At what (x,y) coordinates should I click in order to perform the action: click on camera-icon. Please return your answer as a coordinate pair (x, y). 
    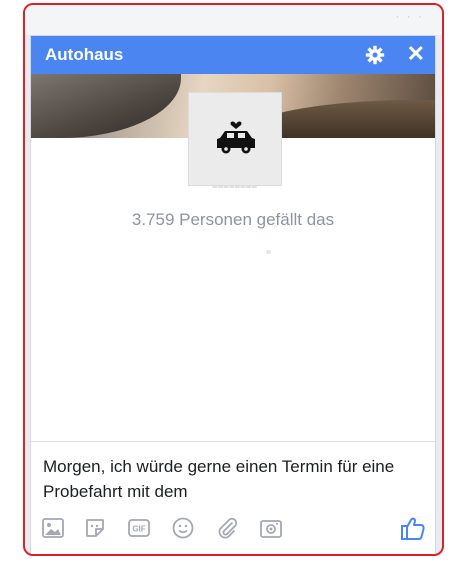
    Looking at the image, I should click on (271, 528).